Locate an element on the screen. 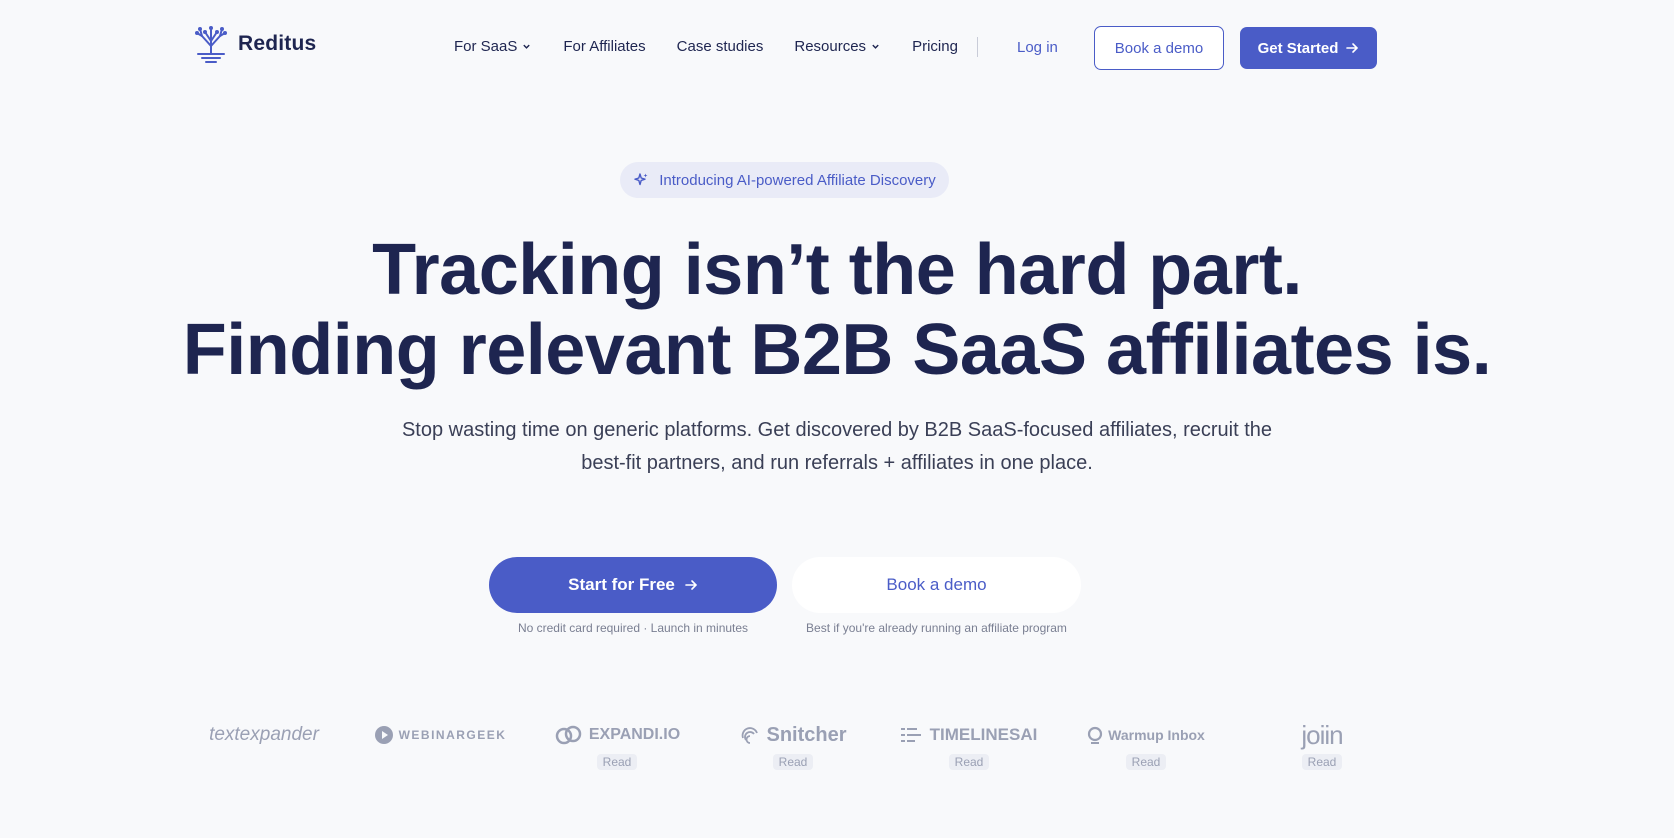 Image resolution: width=1674 pixels, height=838 pixels. play-circle-icon is located at coordinates (383, 735).